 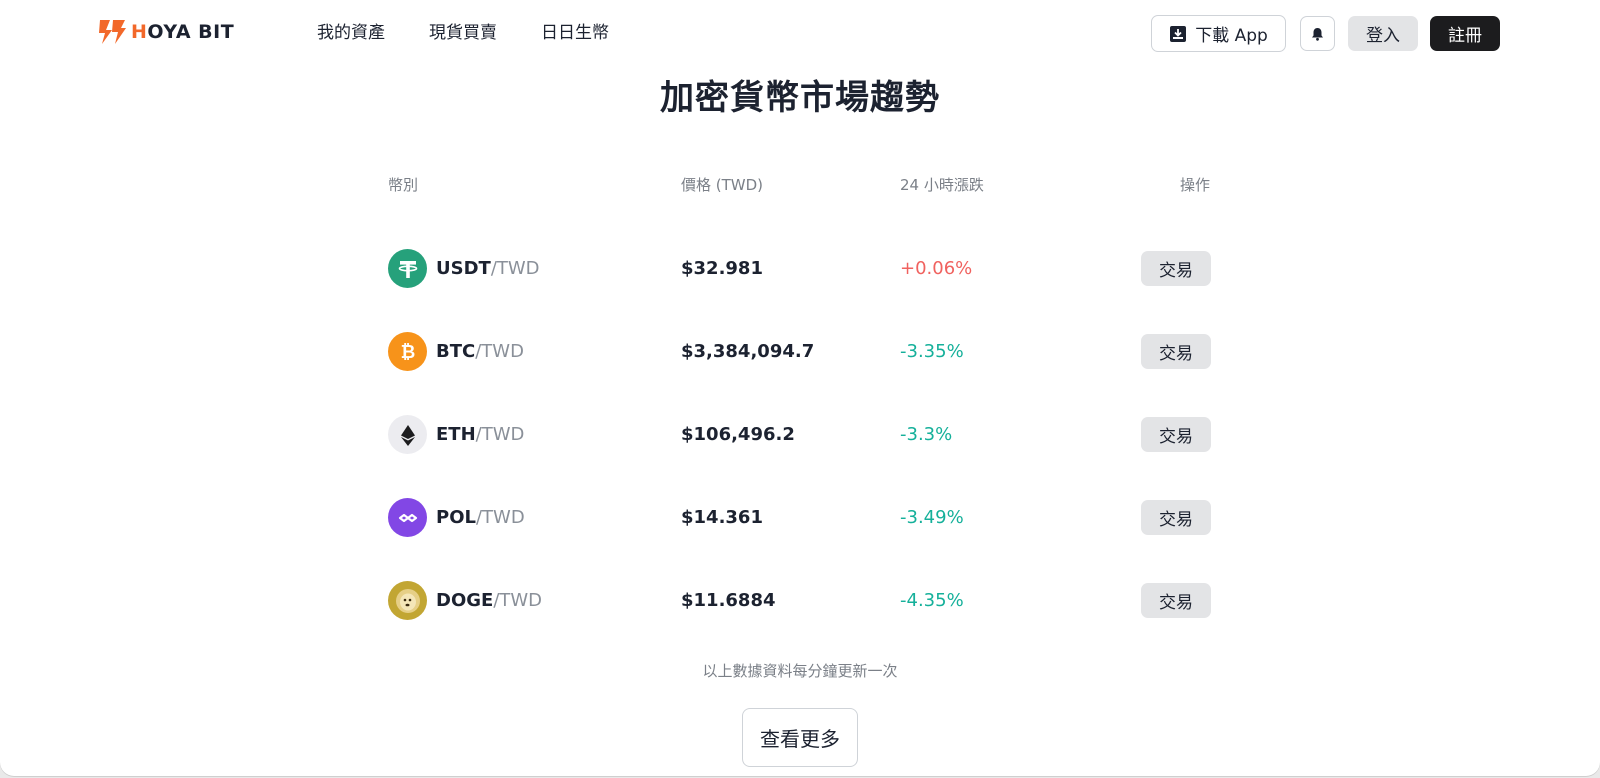 What do you see at coordinates (936, 268) in the screenshot?
I see `coin-change: +0.06%` at bounding box center [936, 268].